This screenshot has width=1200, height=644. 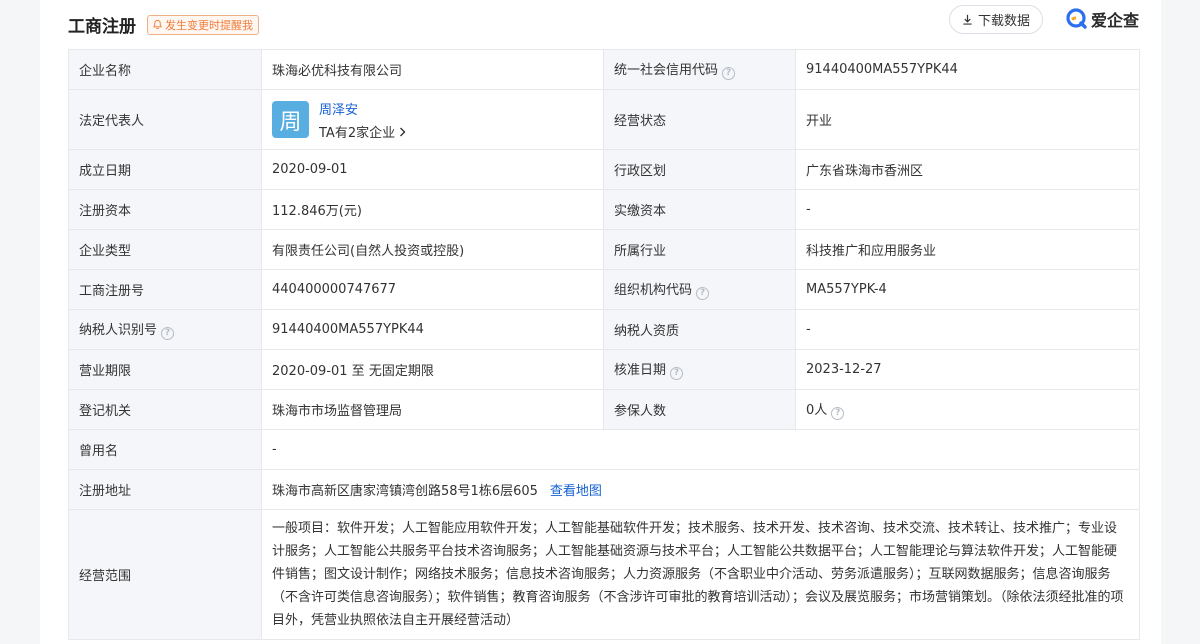 What do you see at coordinates (432, 329) in the screenshot?
I see `taxpayer-id-value: 91440400MA557YPK44` at bounding box center [432, 329].